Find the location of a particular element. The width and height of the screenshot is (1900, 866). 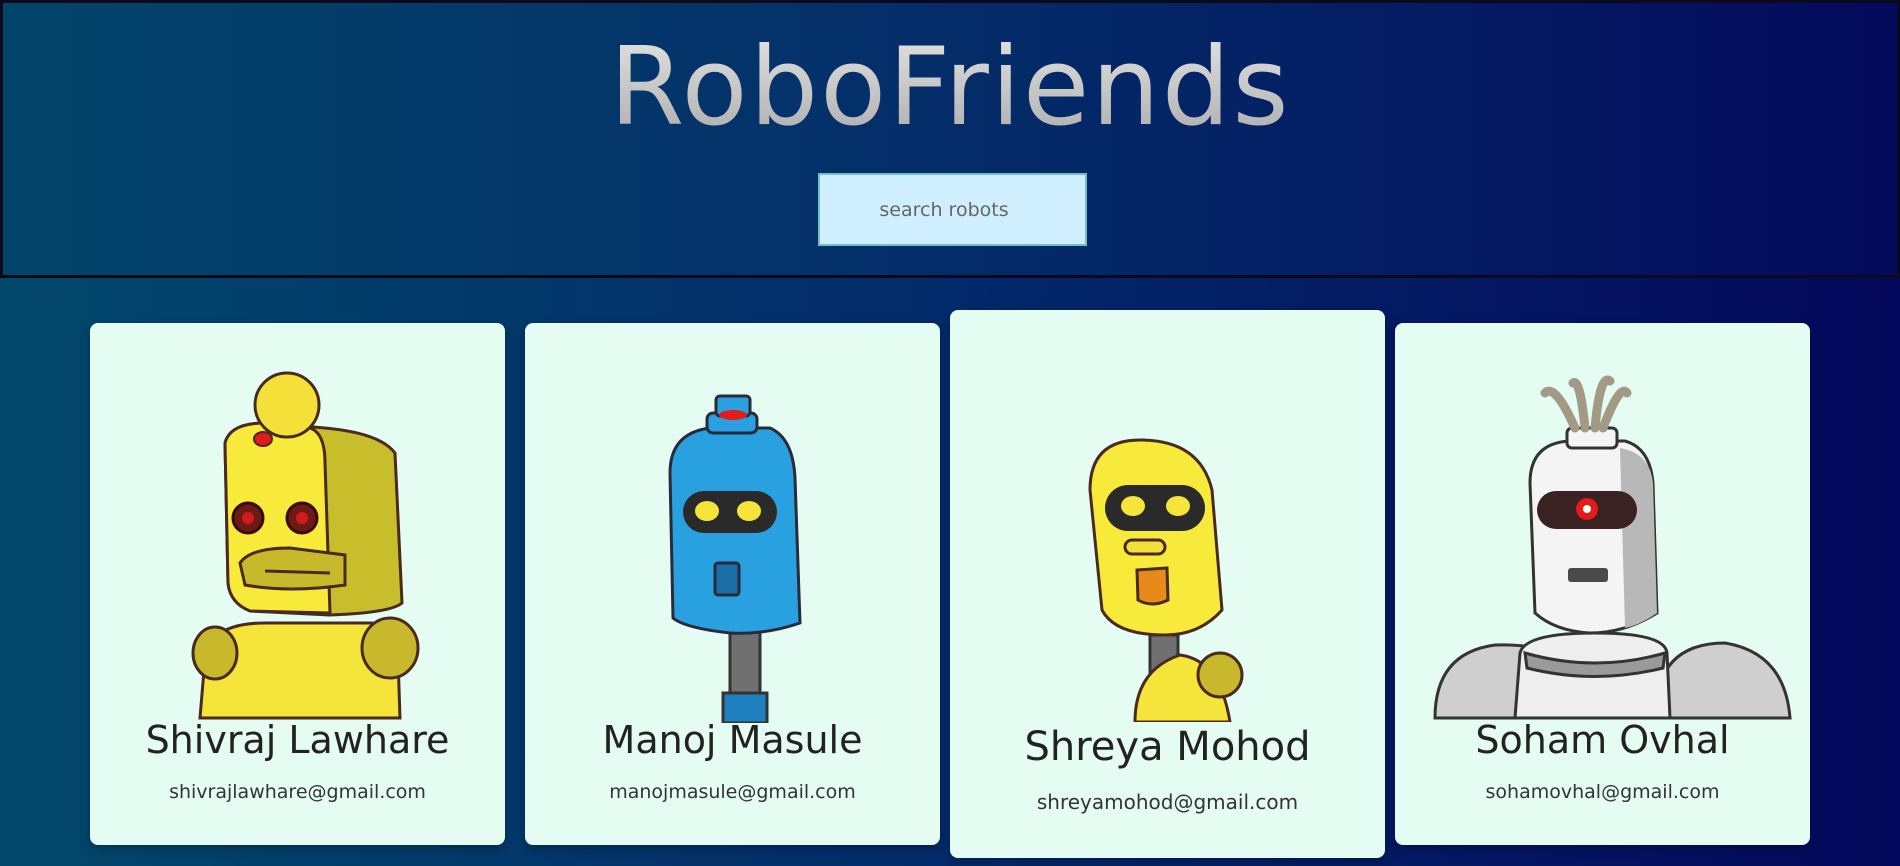

white-robot-icon is located at coordinates (1612, 547).